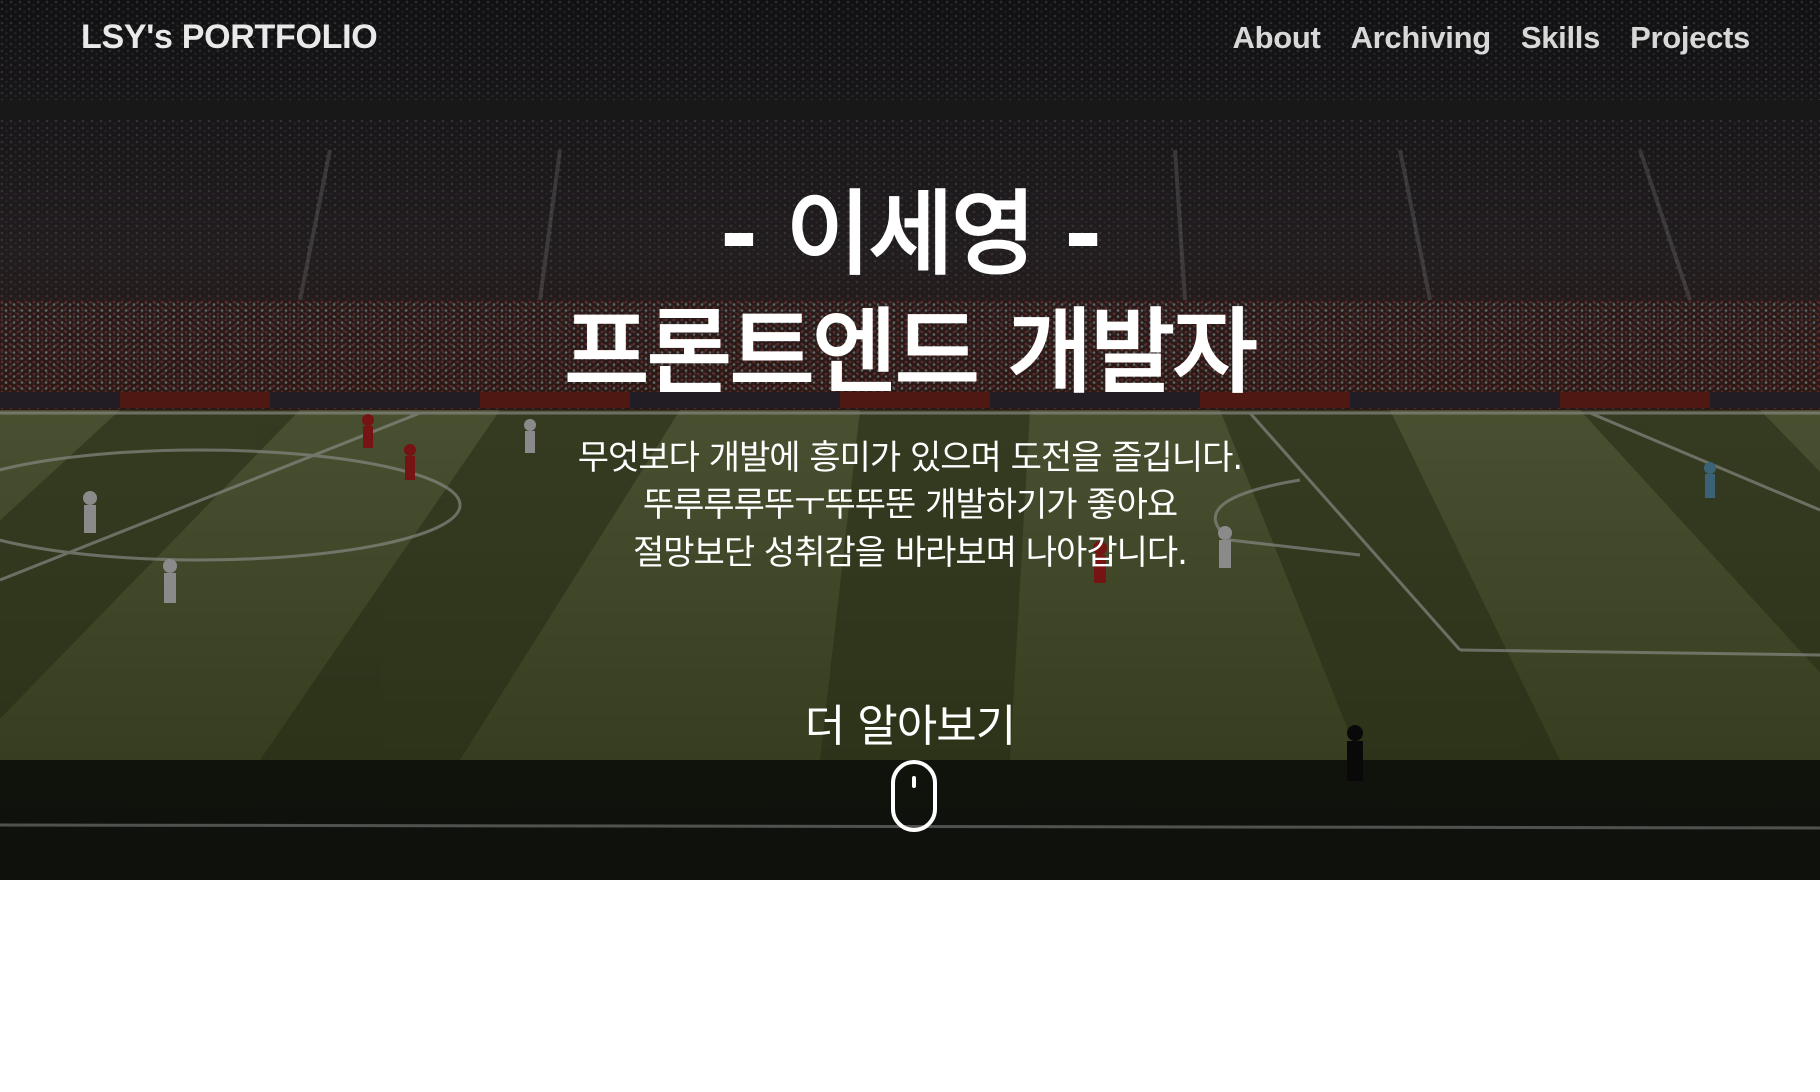 The image size is (1820, 1092). What do you see at coordinates (914, 796) in the screenshot?
I see `mouse-scroll-icon` at bounding box center [914, 796].